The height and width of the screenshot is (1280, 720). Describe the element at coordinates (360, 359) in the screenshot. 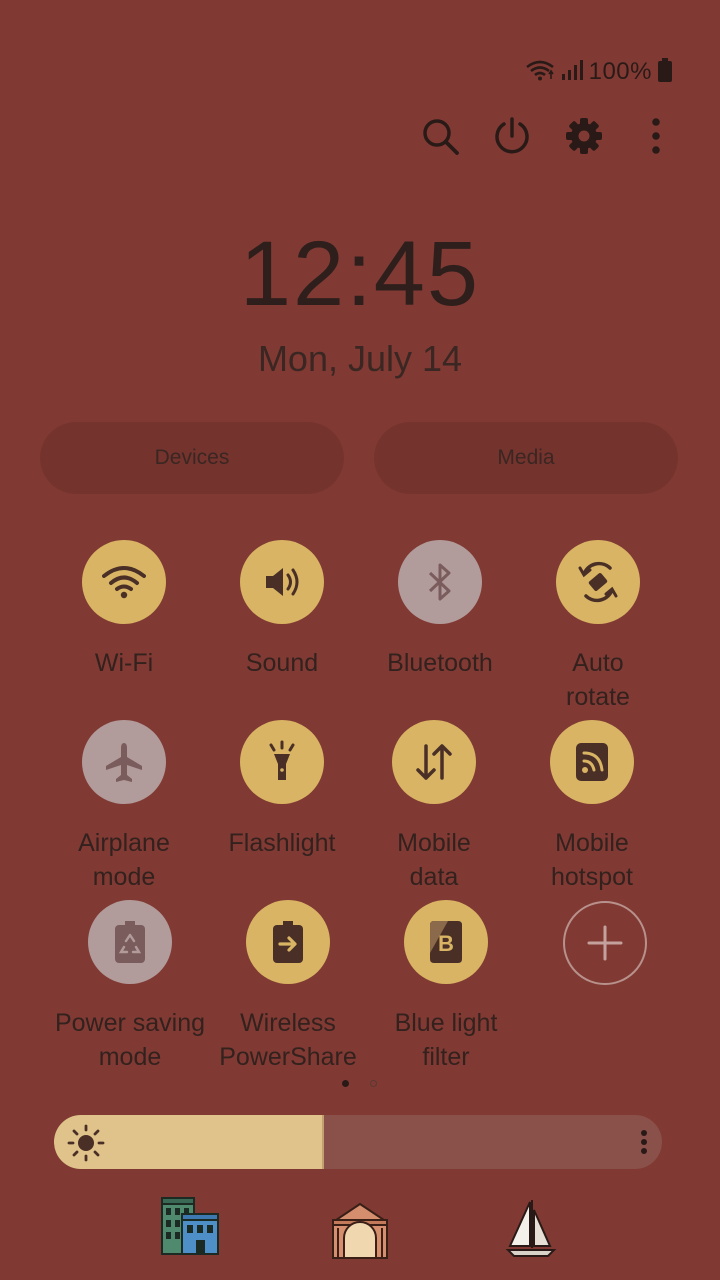

I see `clock-date: Mon, July 14` at that location.